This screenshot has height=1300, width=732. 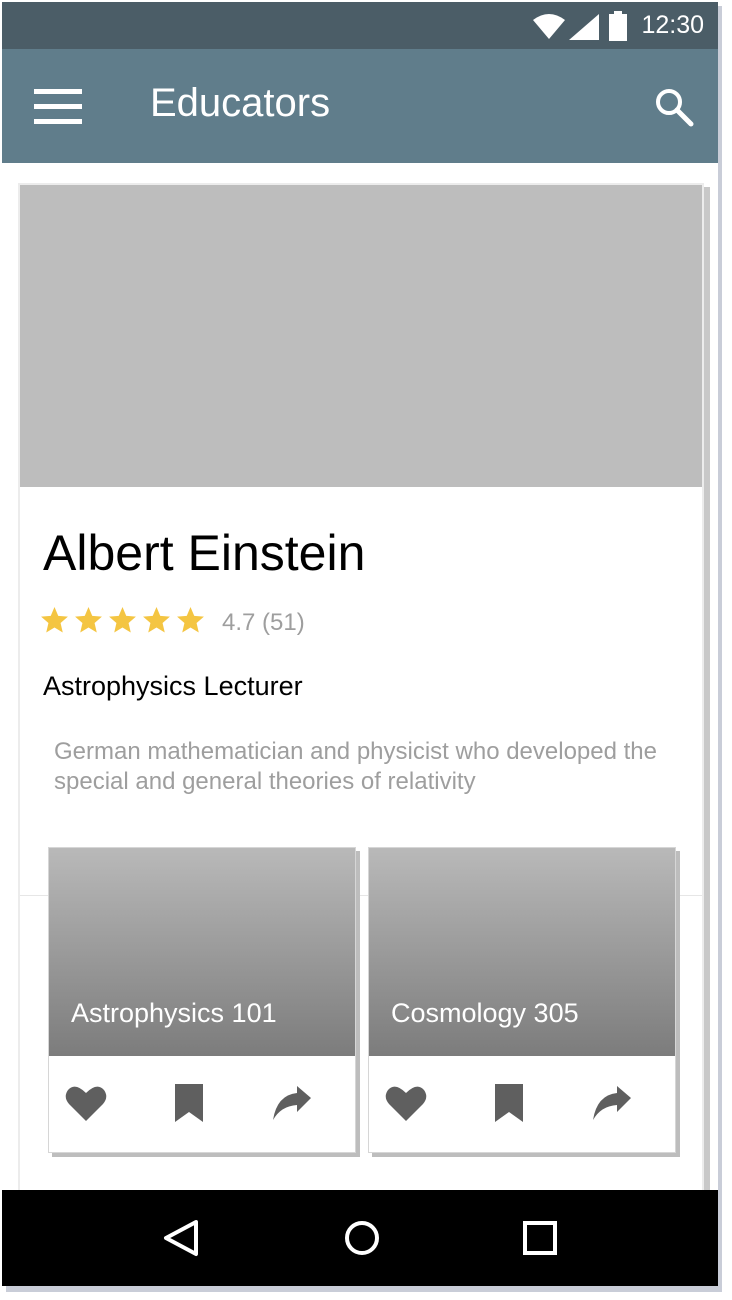 What do you see at coordinates (174, 1013) in the screenshot?
I see `course-title: Astrophysics 101` at bounding box center [174, 1013].